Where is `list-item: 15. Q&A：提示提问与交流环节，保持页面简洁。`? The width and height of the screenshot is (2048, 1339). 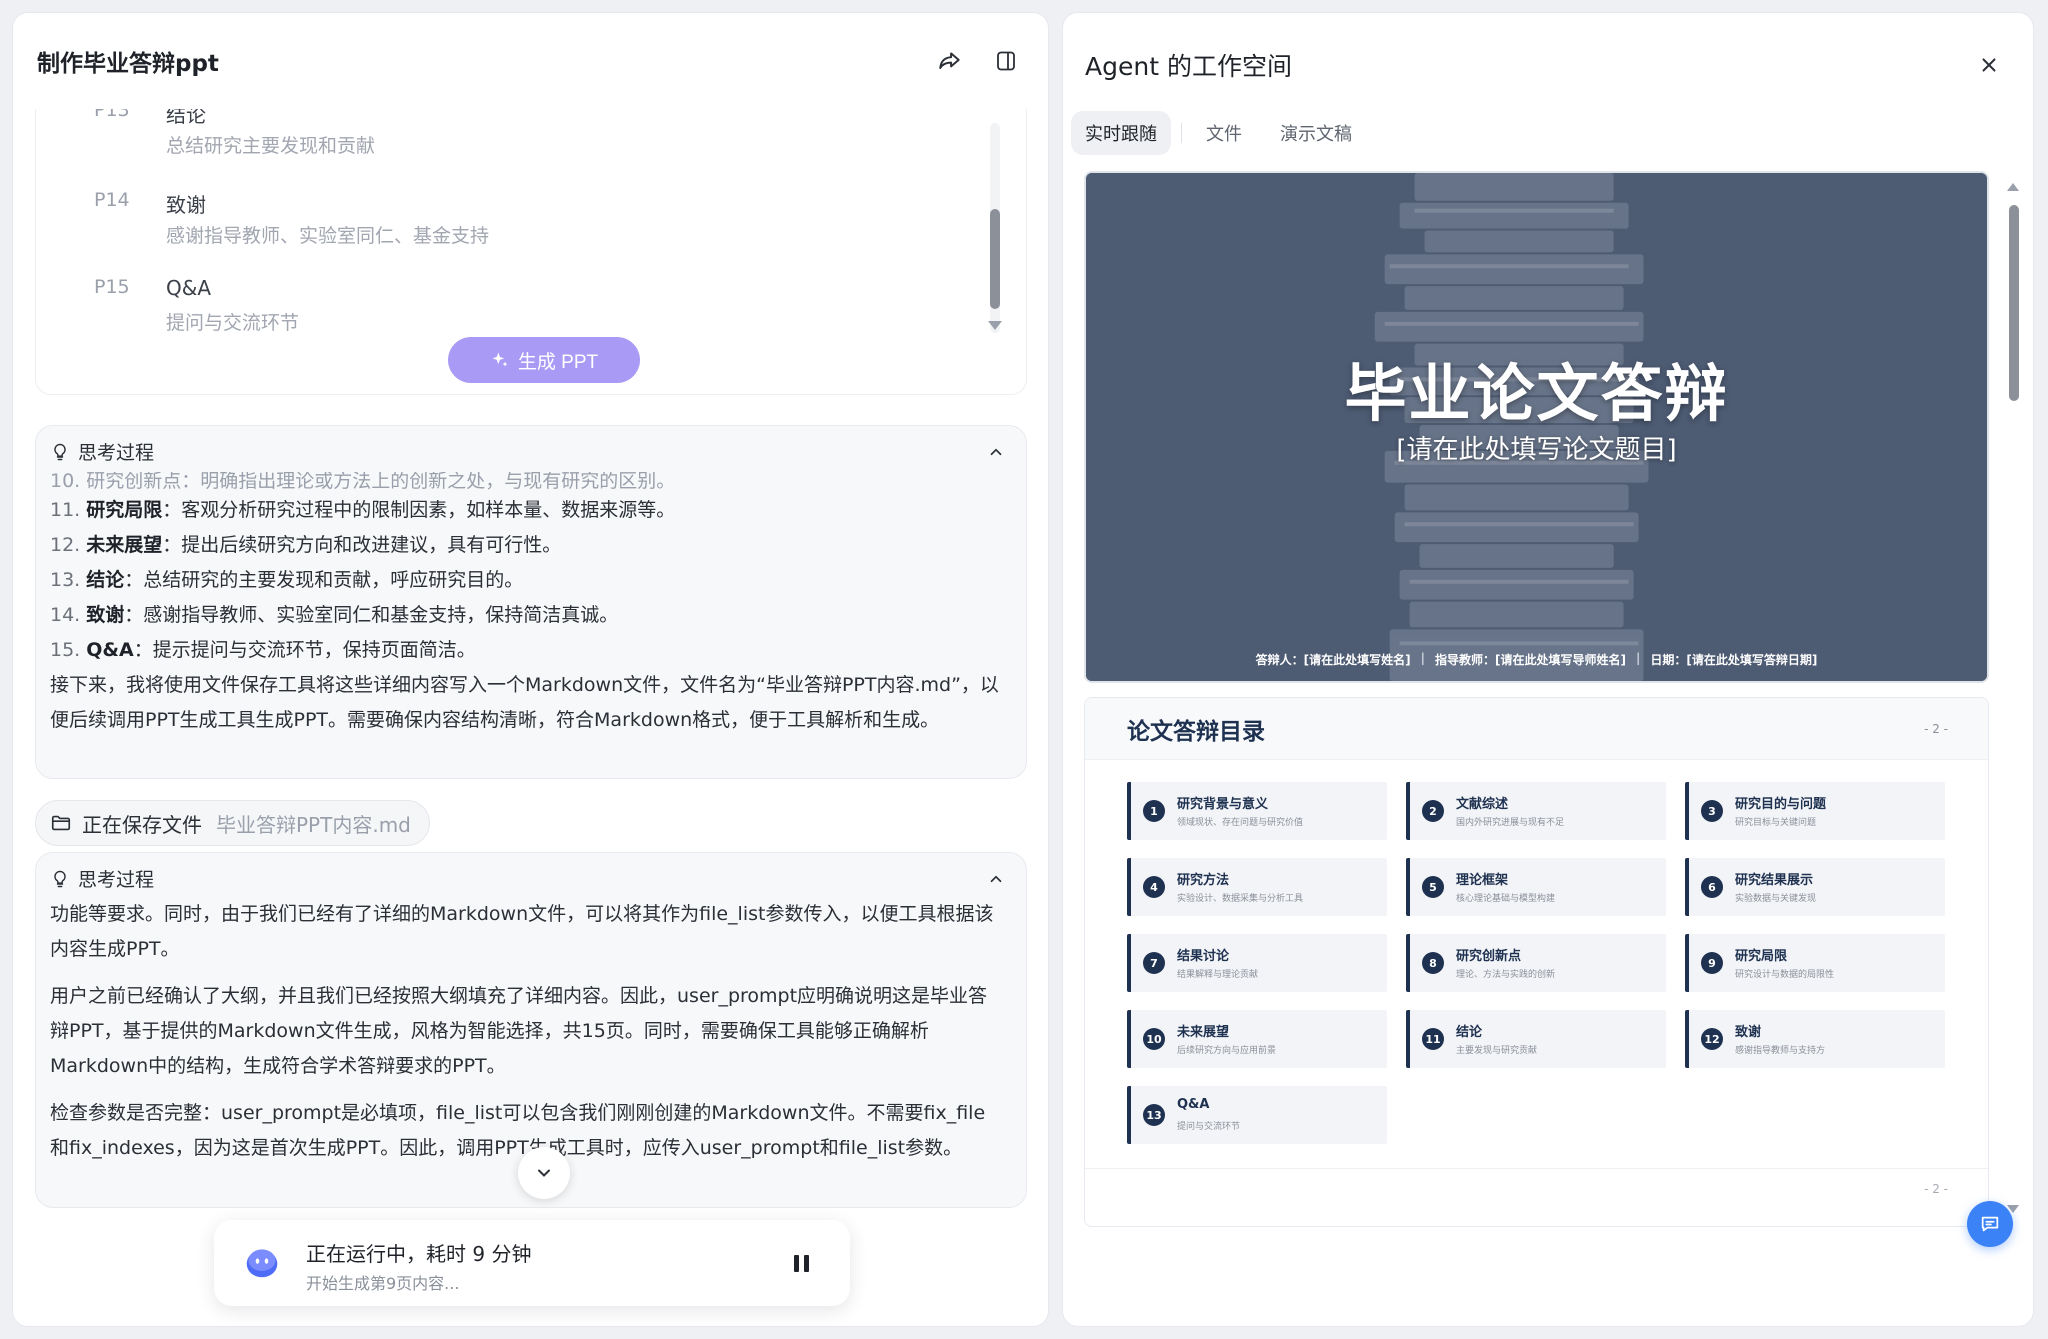
list-item: 15. Q&A：提示提问与交流环节，保持页面简洁。 is located at coordinates (263, 650).